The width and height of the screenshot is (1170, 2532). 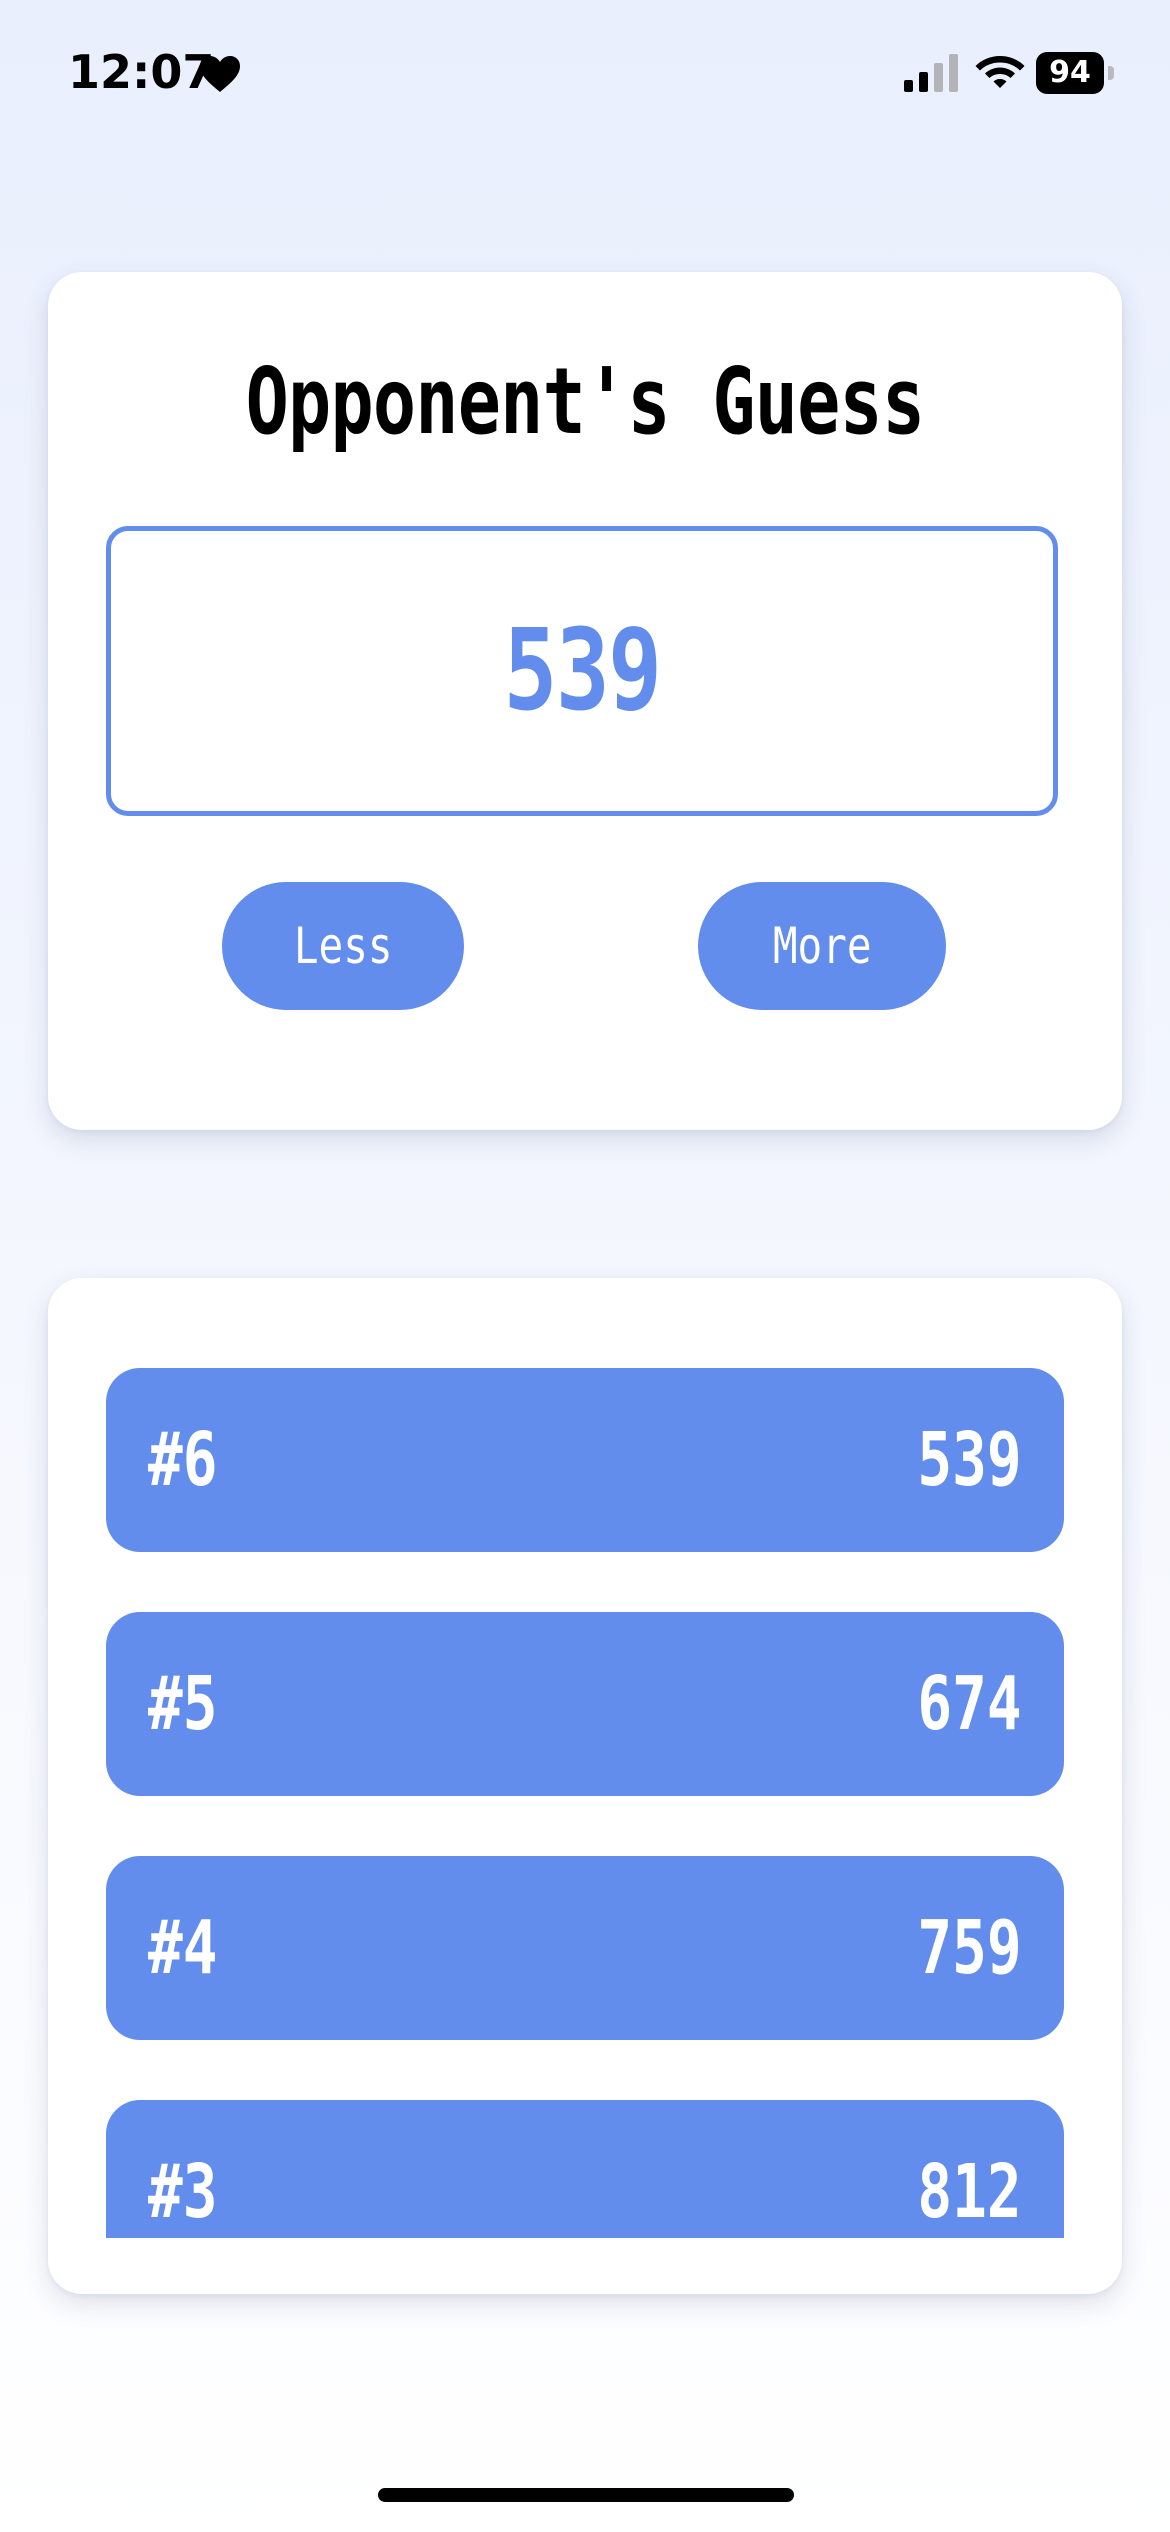 I want to click on row-index: #5, so click(x=183, y=1704).